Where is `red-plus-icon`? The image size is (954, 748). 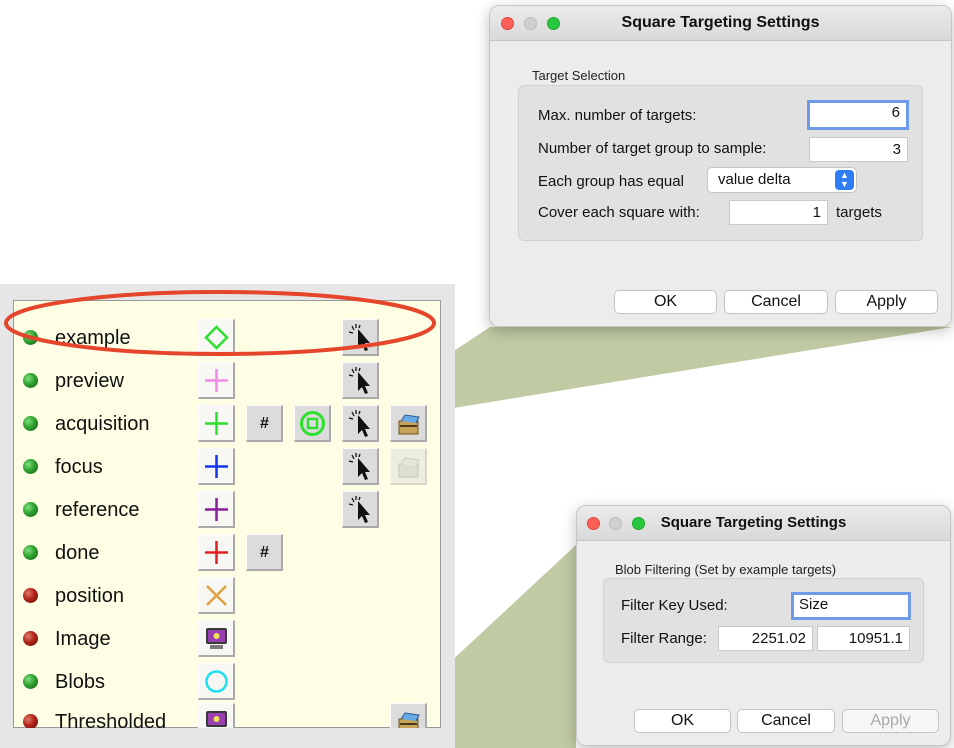
red-plus-icon is located at coordinates (216, 552).